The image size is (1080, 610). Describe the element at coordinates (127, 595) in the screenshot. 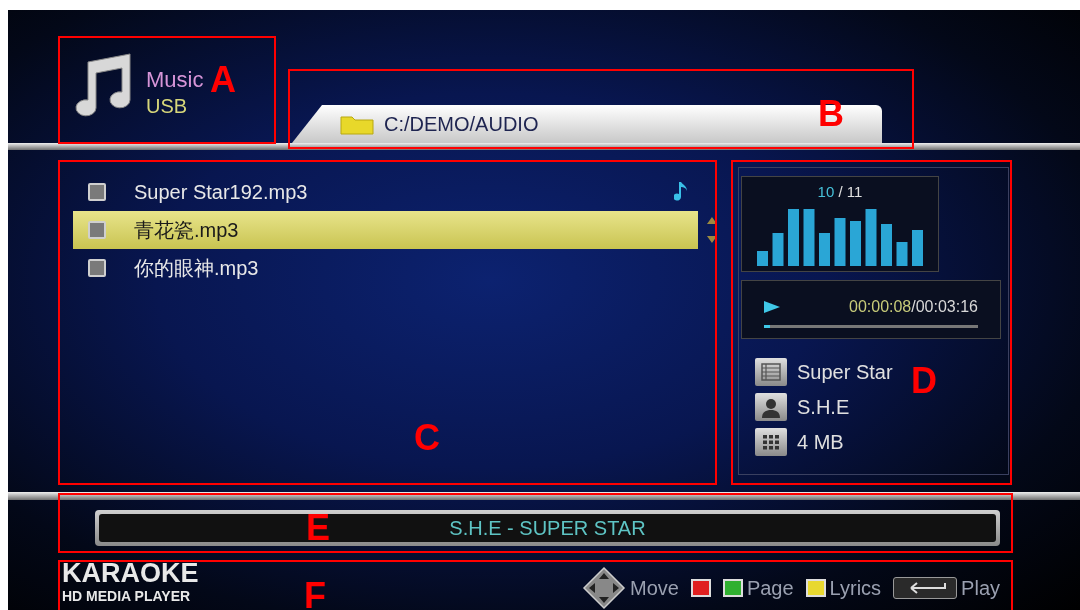

I see `brand-subtitle: HD MEDIA PLAYER` at that location.